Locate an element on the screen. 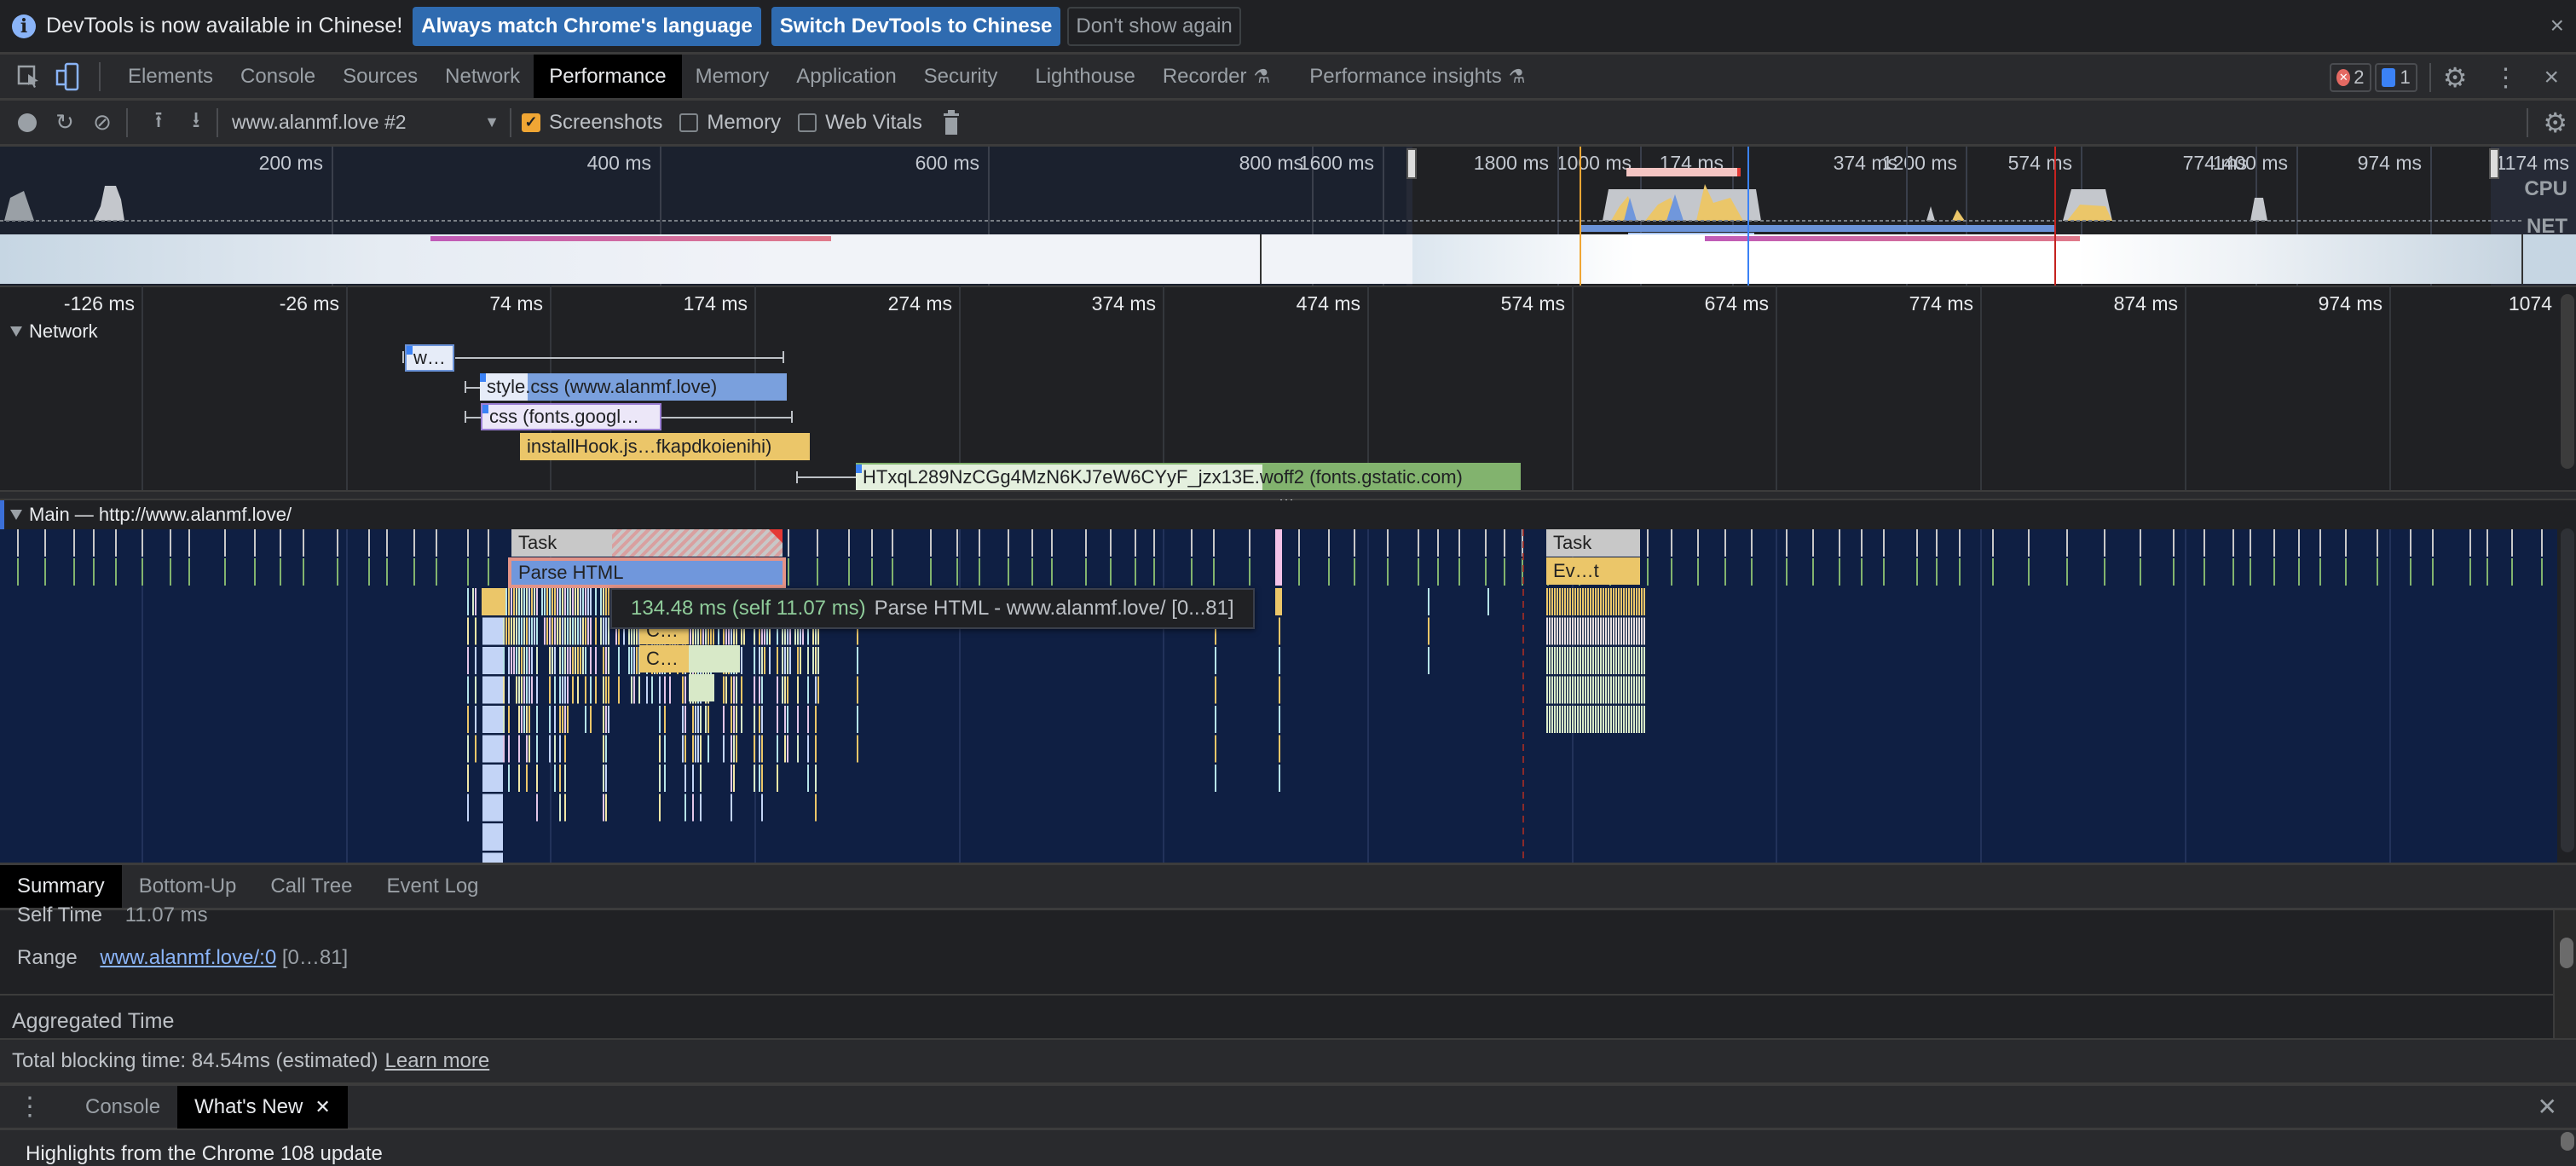 Image resolution: width=2576 pixels, height=1166 pixels. learn-more-link: Learn more is located at coordinates (437, 1061).